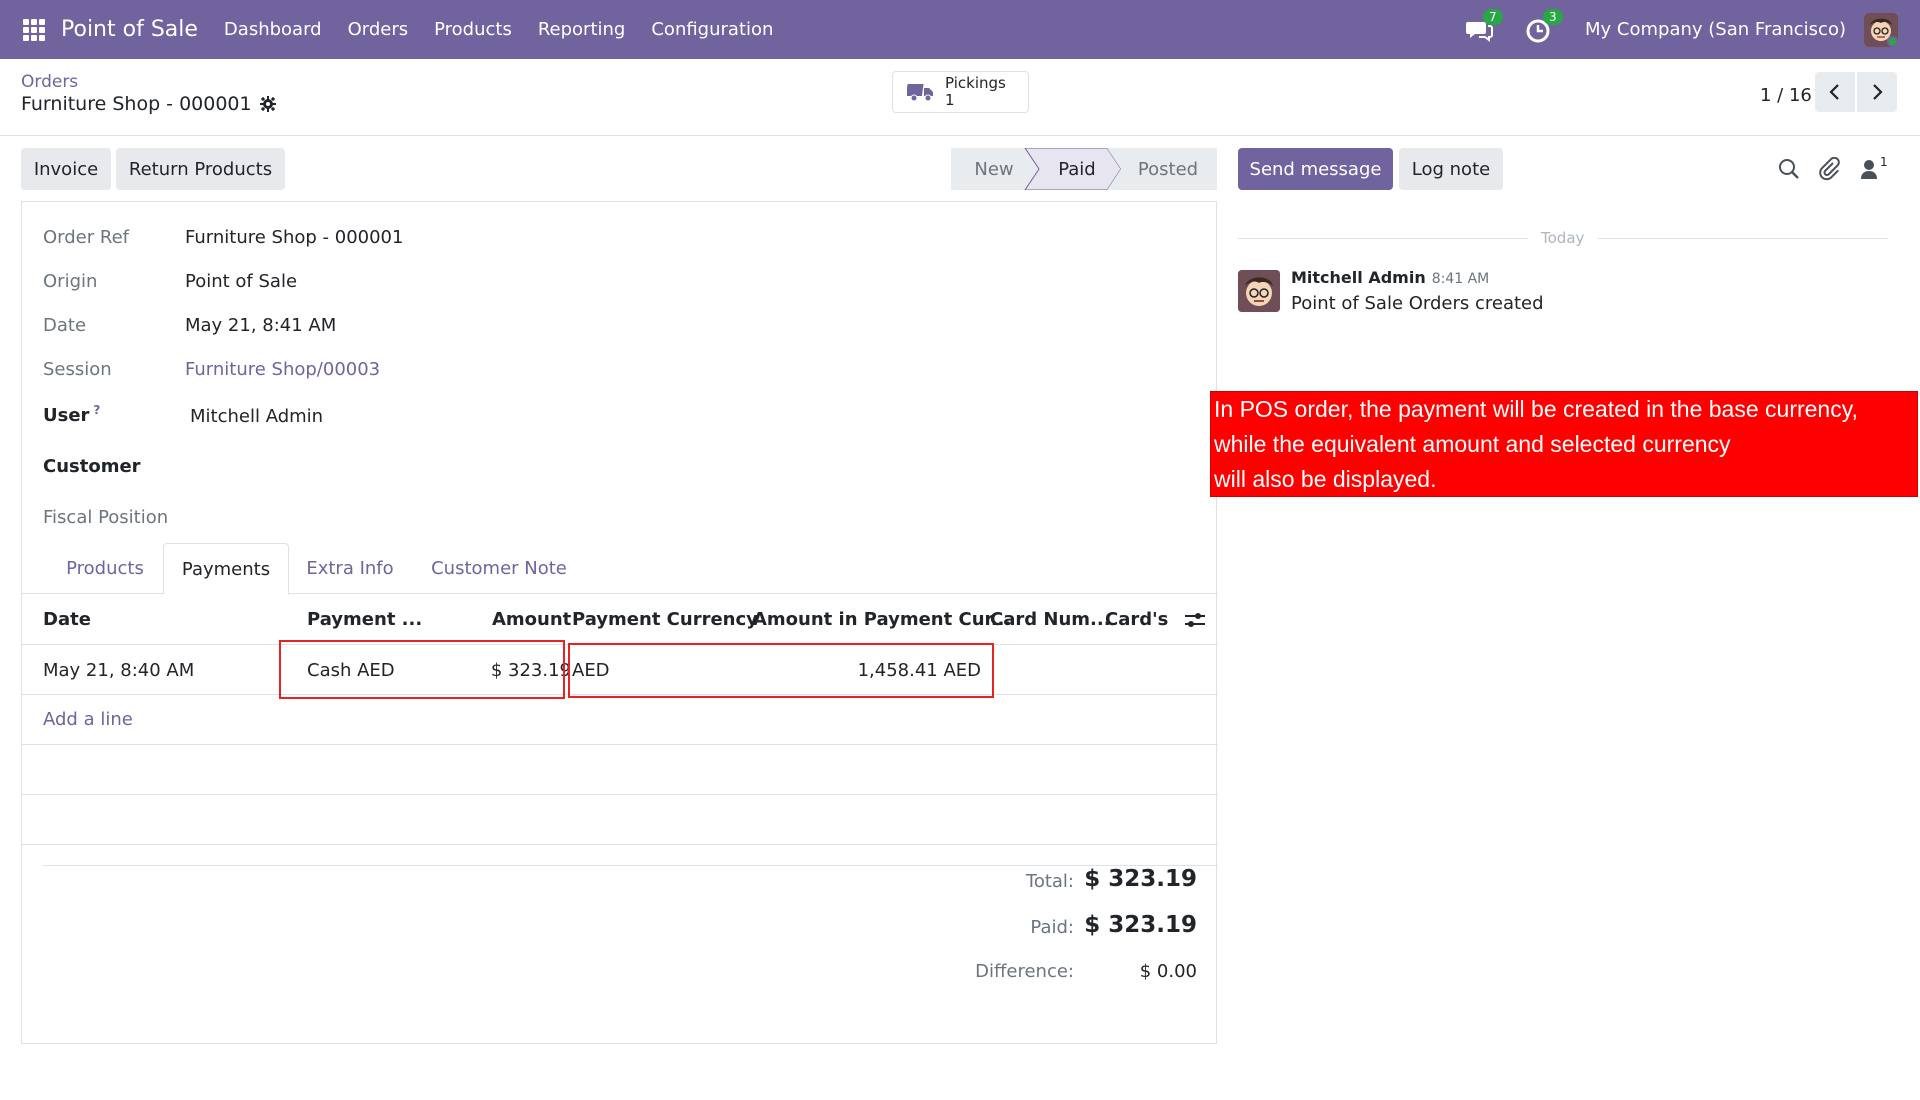 The image size is (1920, 1100). What do you see at coordinates (378, 29) in the screenshot?
I see `menu-orders: Orders` at bounding box center [378, 29].